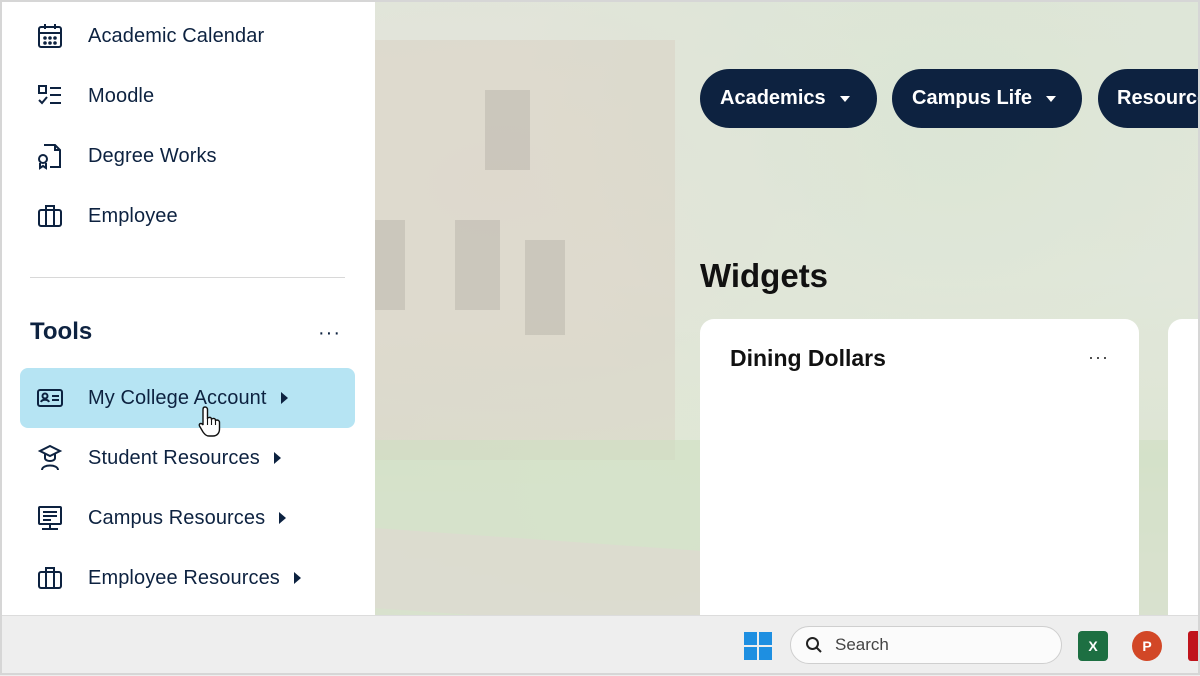  I want to click on checklist-icon, so click(50, 96).